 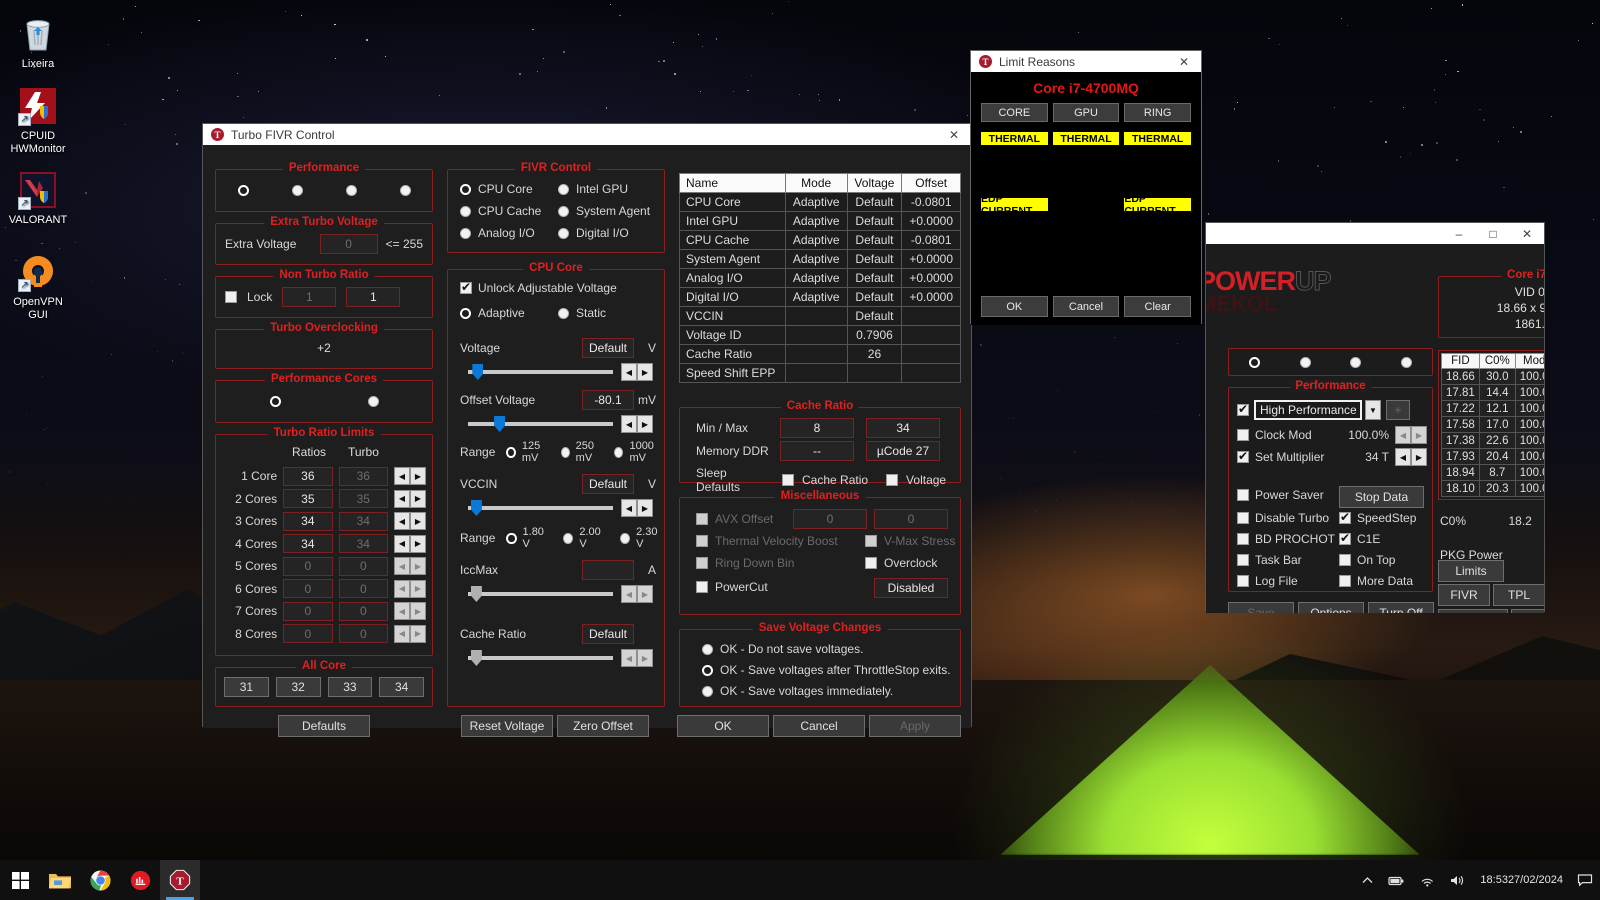 I want to click on sleep-voltage-checkbox, so click(x=892, y=480).